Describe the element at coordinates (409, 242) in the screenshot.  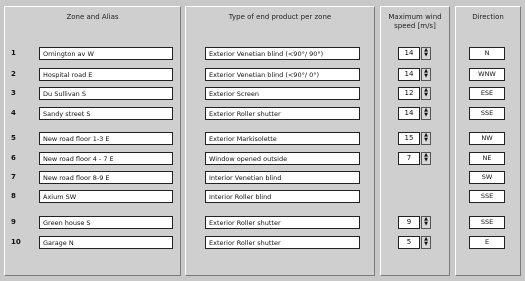
I see `wind-speed-input: 5` at that location.